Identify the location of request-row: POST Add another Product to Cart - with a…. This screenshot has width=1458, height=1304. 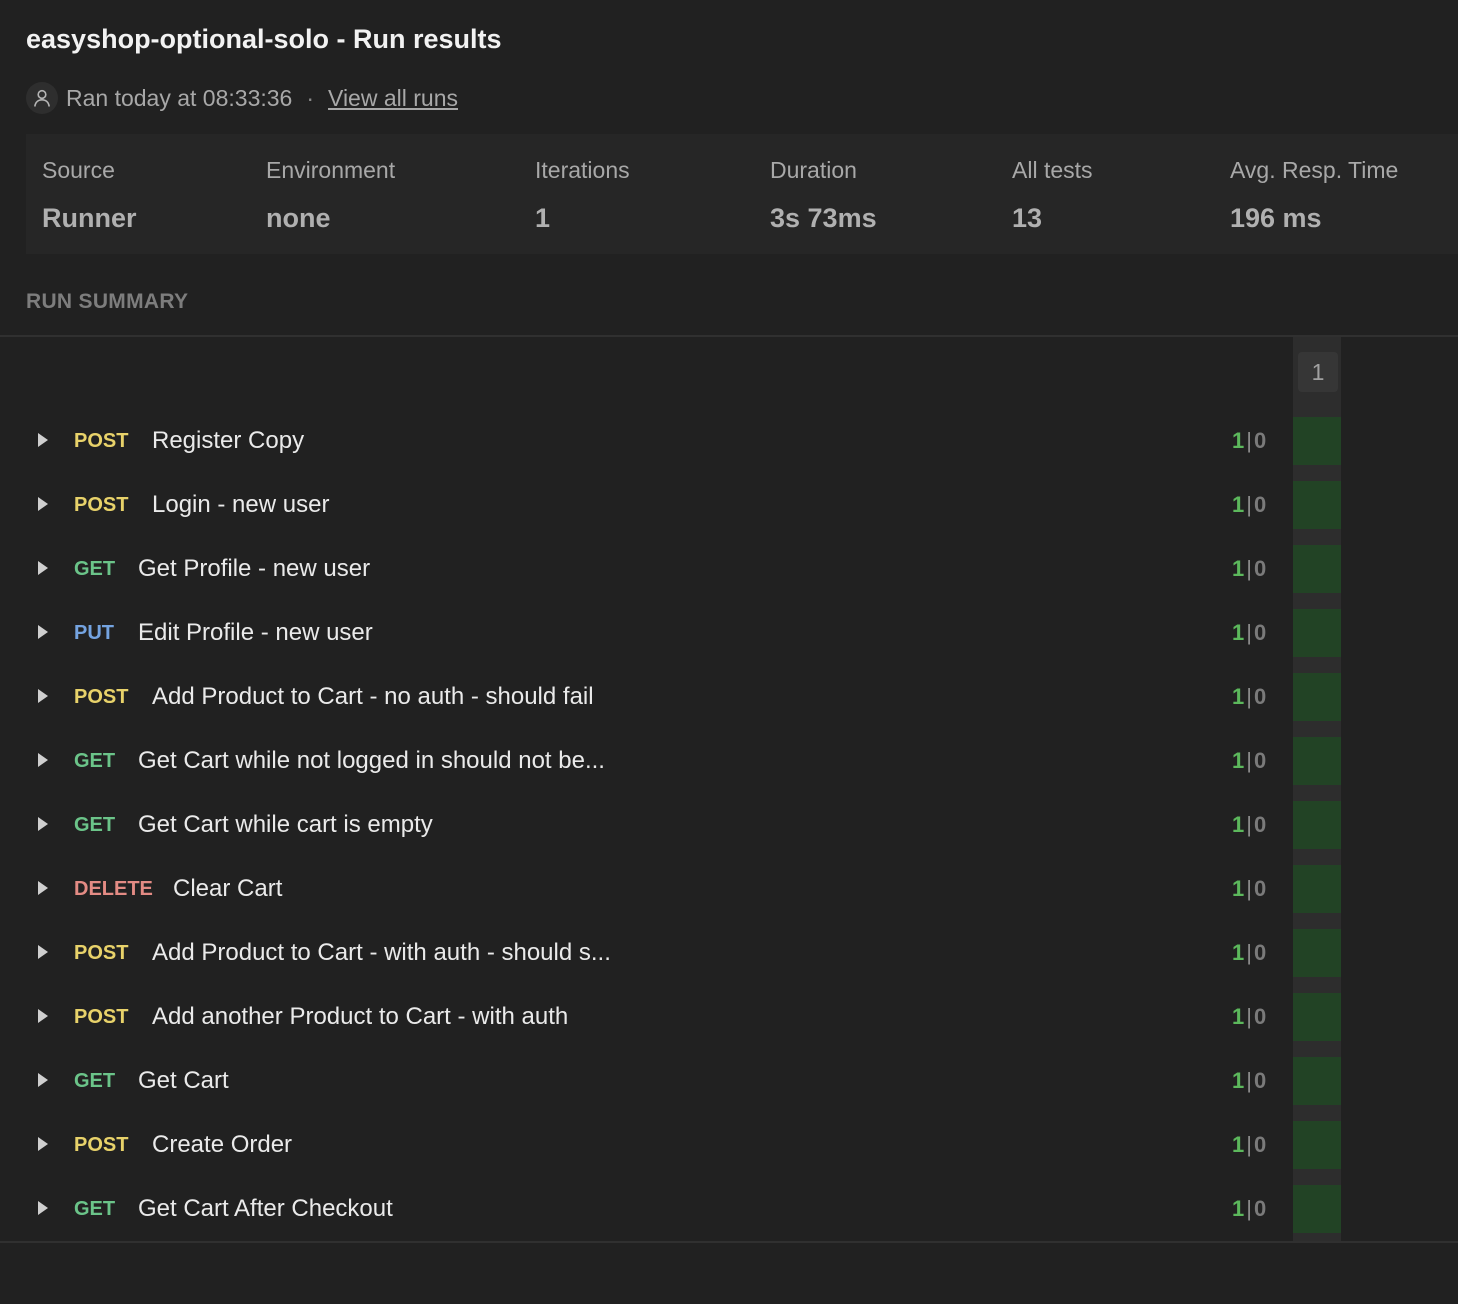
(729, 1017).